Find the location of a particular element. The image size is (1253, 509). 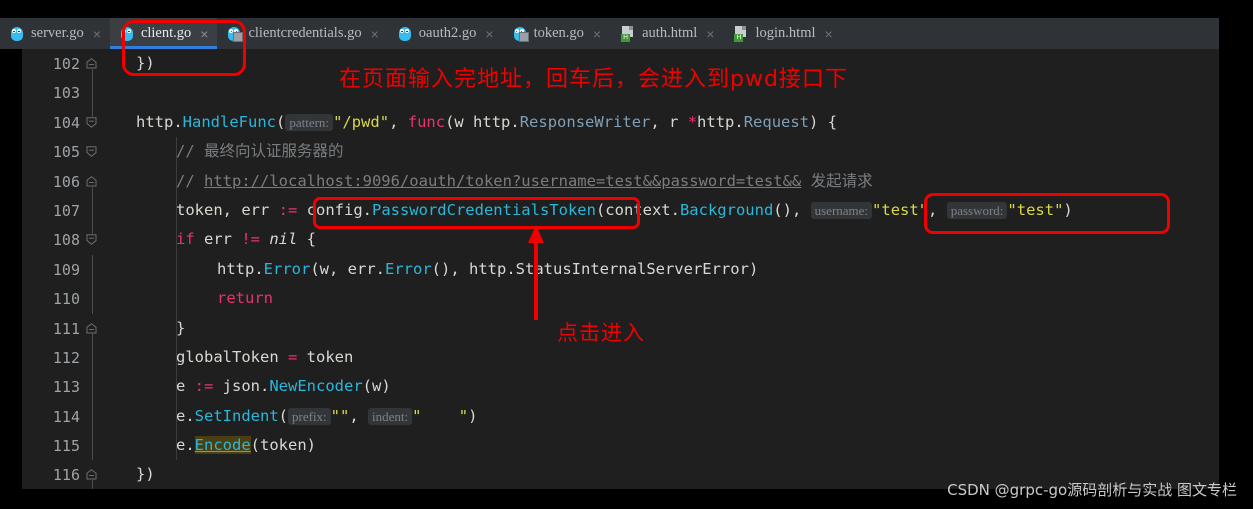

line-number: 102 is located at coordinates (66, 64).